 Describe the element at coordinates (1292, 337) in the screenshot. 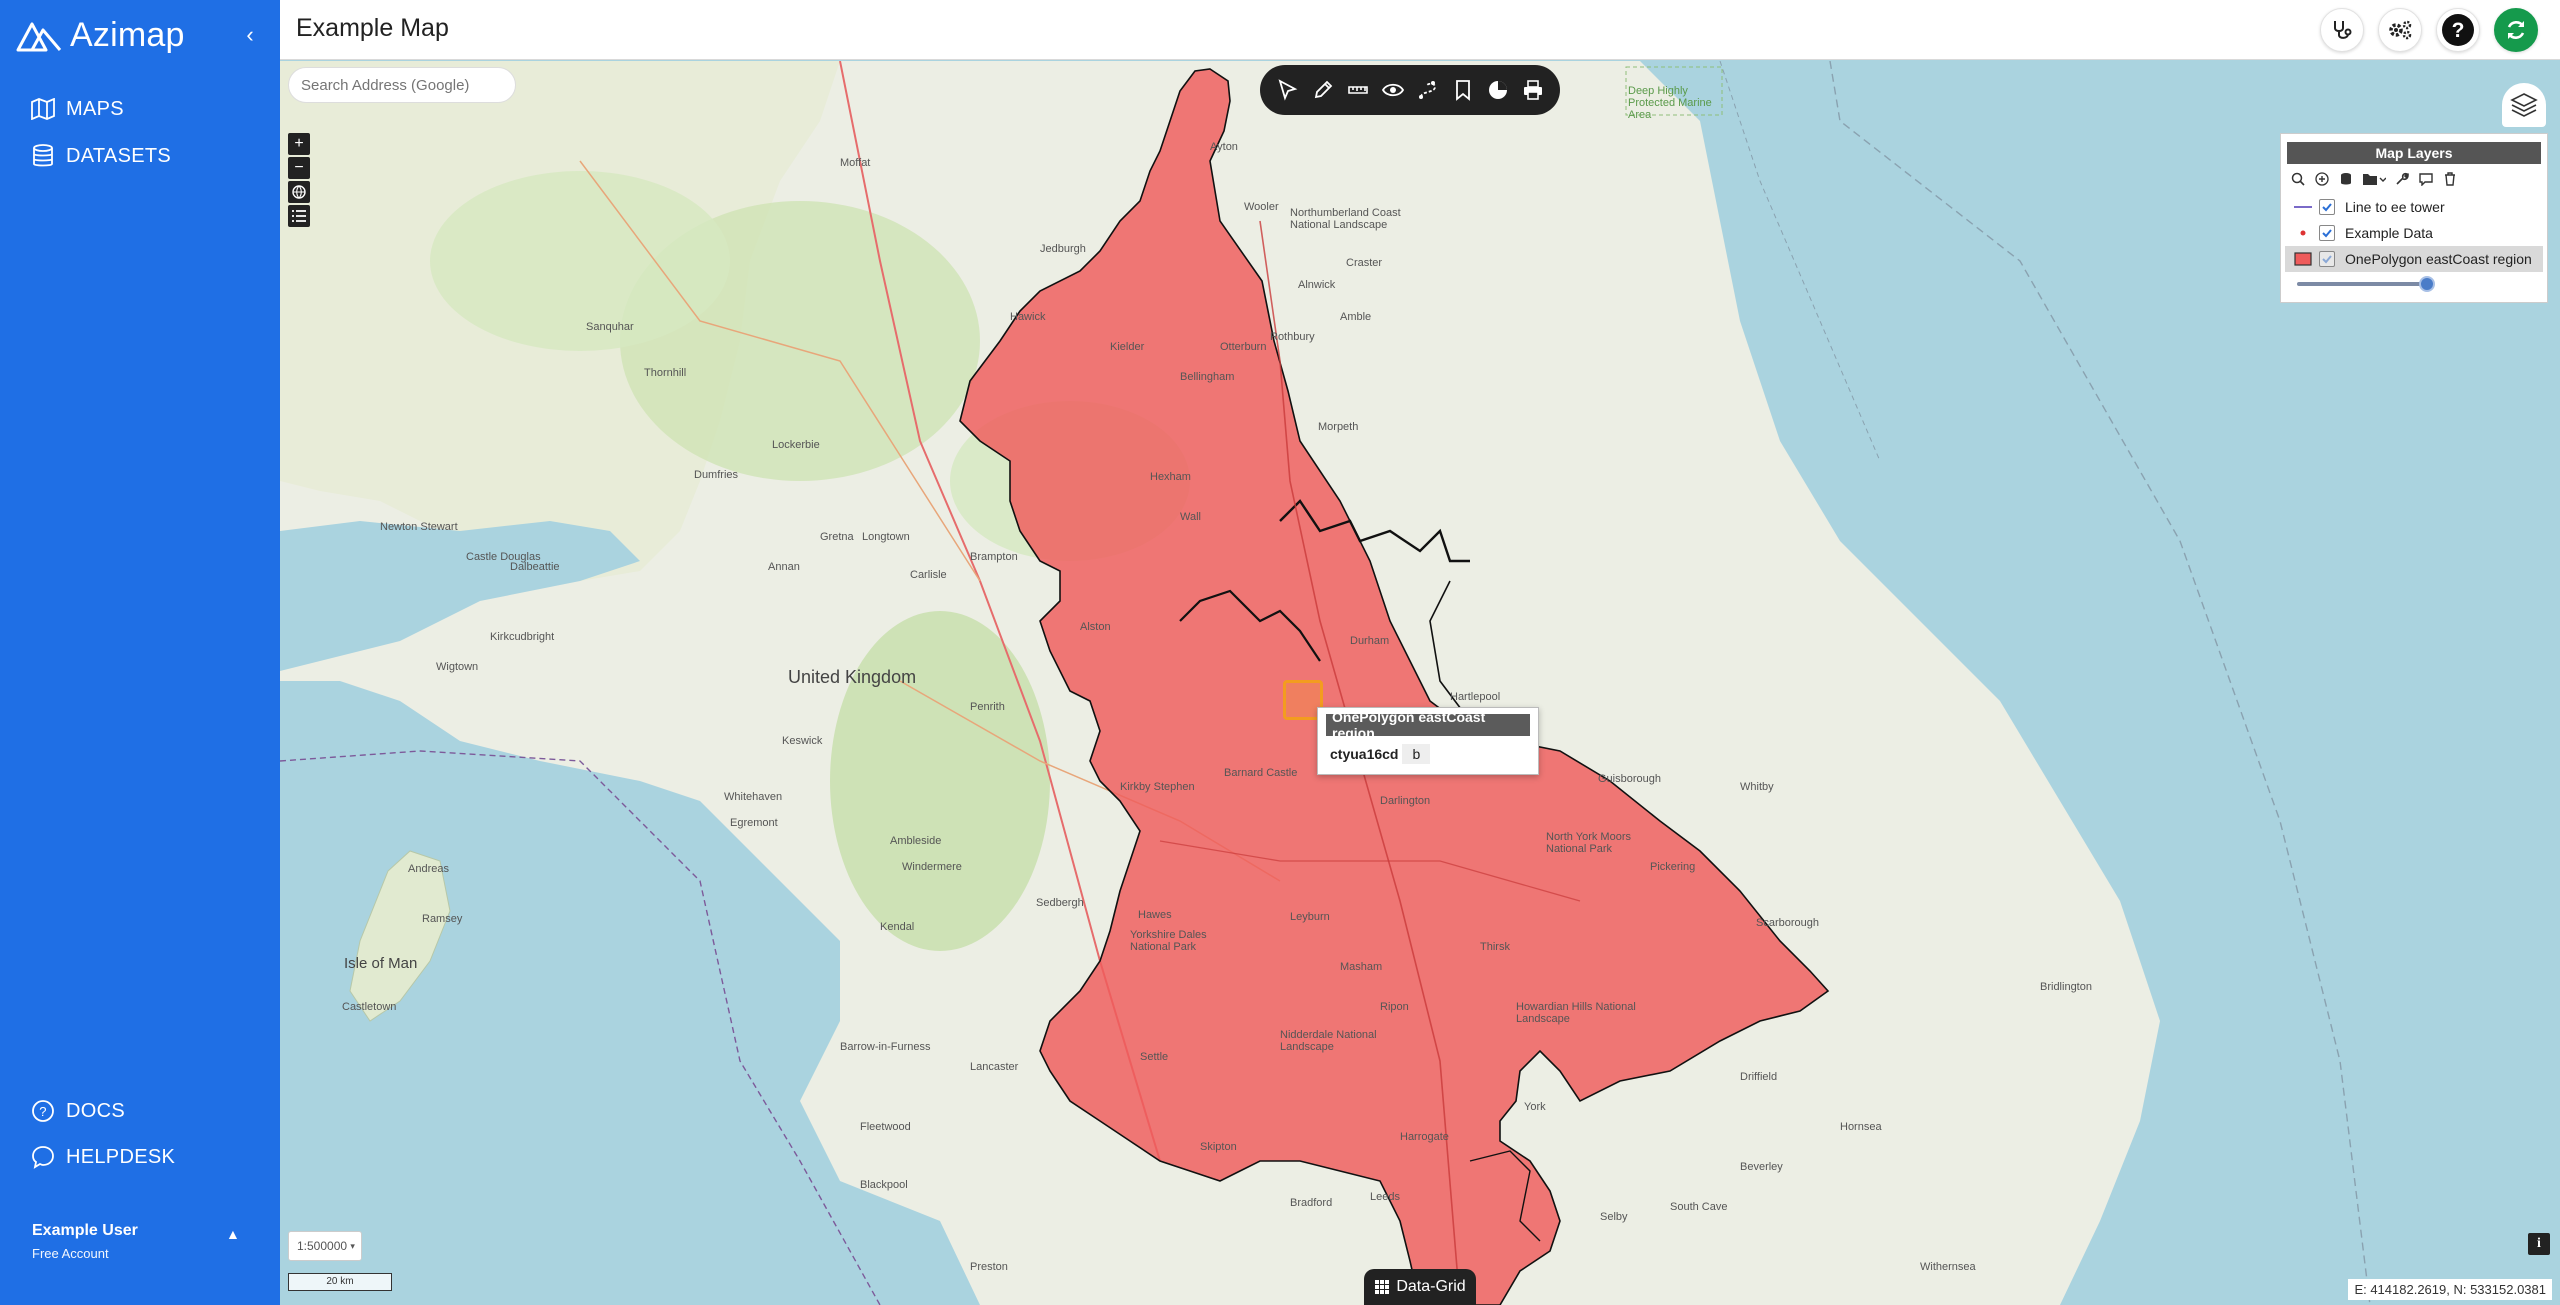

I see `place-label: Rothbury` at that location.